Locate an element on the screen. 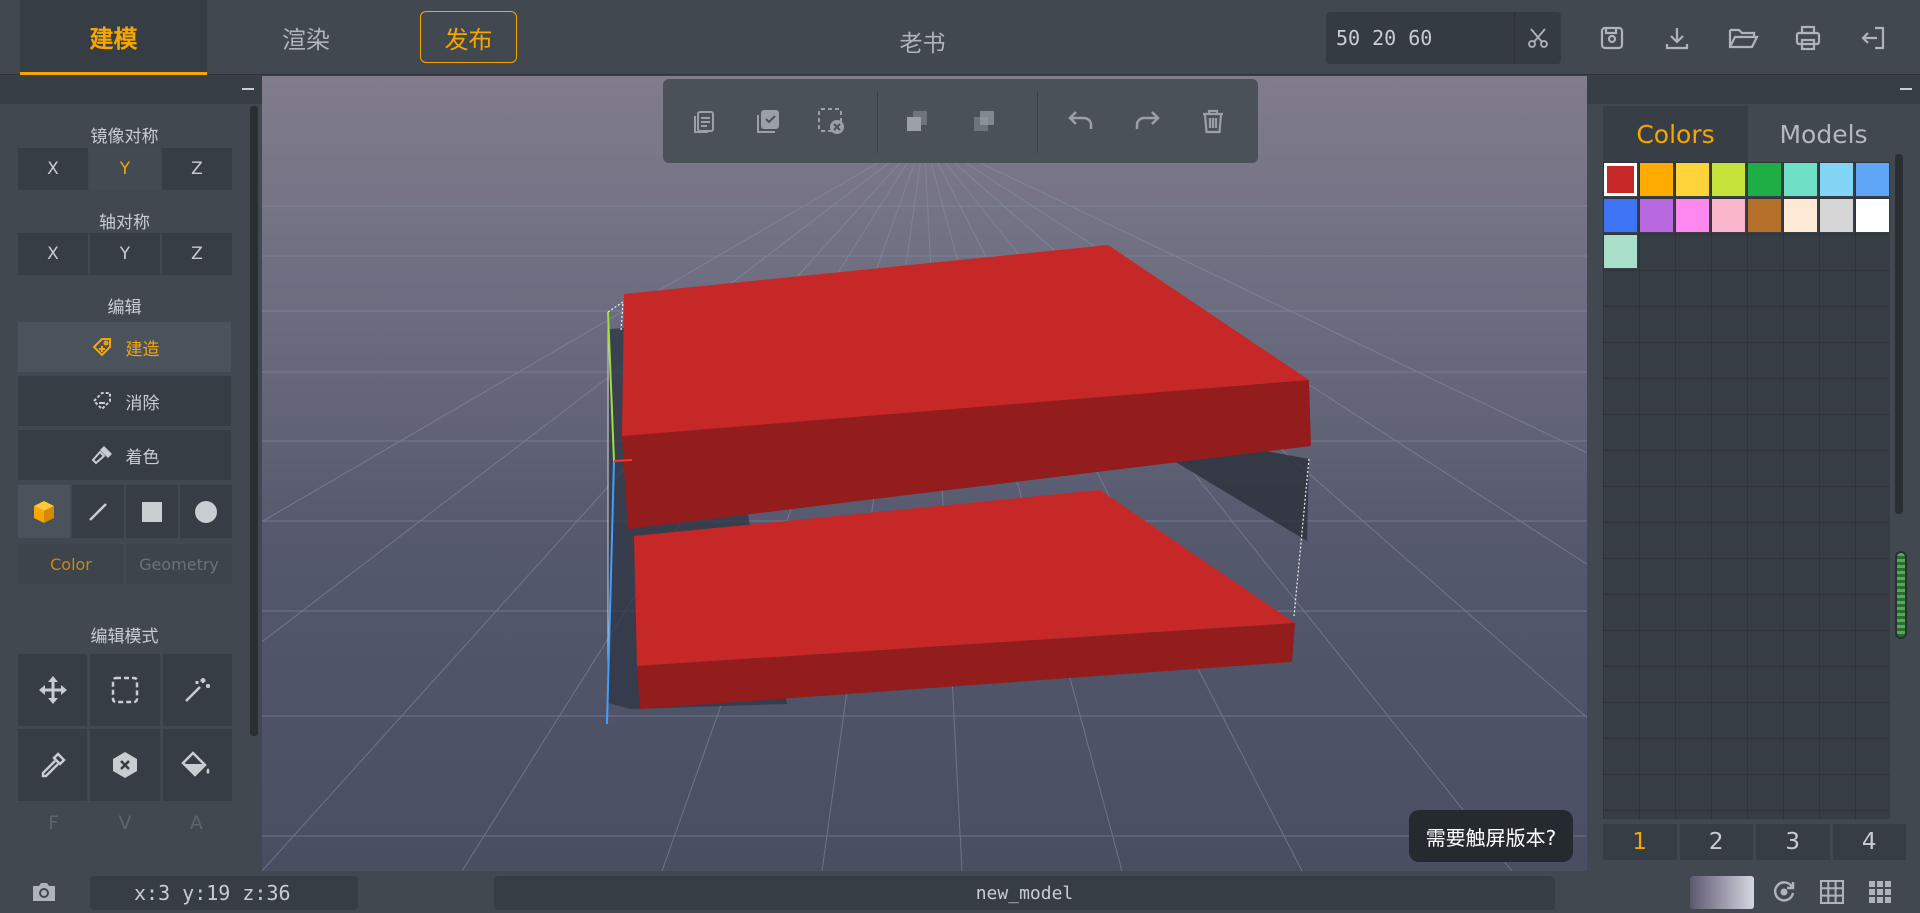 The width and height of the screenshot is (1920, 913). cube-icon is located at coordinates (44, 512).